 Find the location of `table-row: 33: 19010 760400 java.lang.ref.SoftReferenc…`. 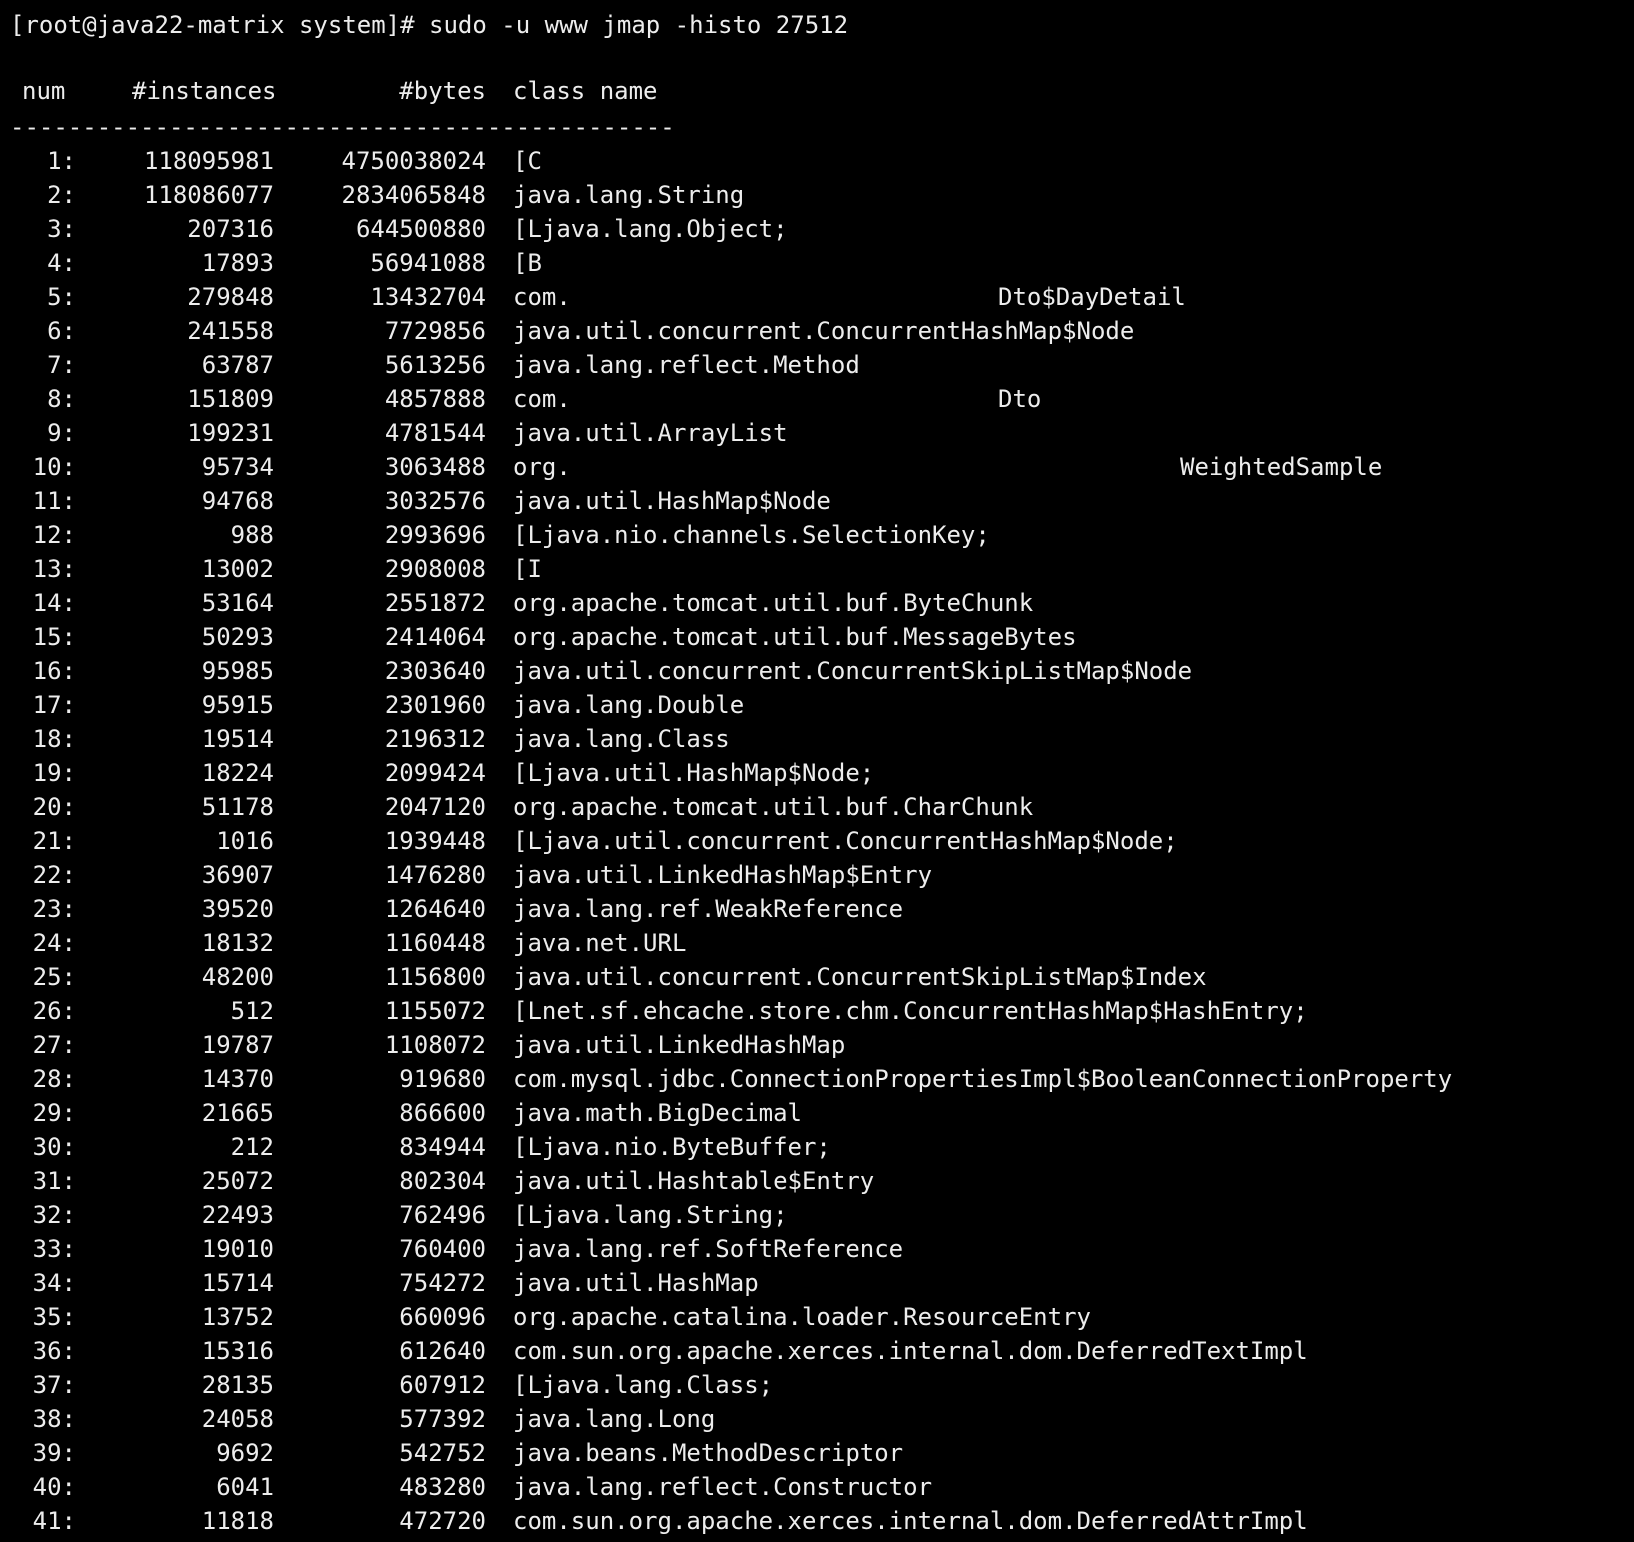

table-row: 33: 19010 760400 java.lang.ref.SoftReferenc… is located at coordinates (817, 1249).